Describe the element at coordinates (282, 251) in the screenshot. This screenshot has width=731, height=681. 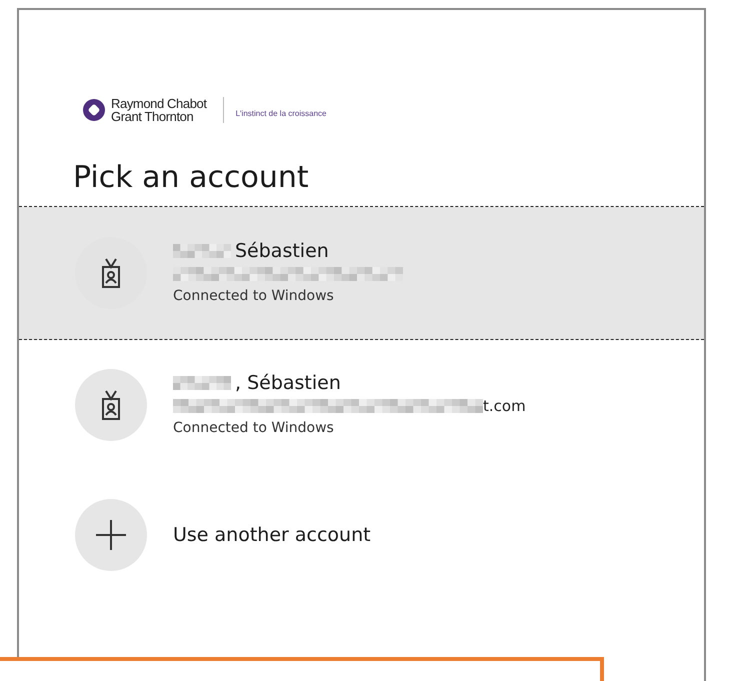
I see `account-name: Sébastien` at that location.